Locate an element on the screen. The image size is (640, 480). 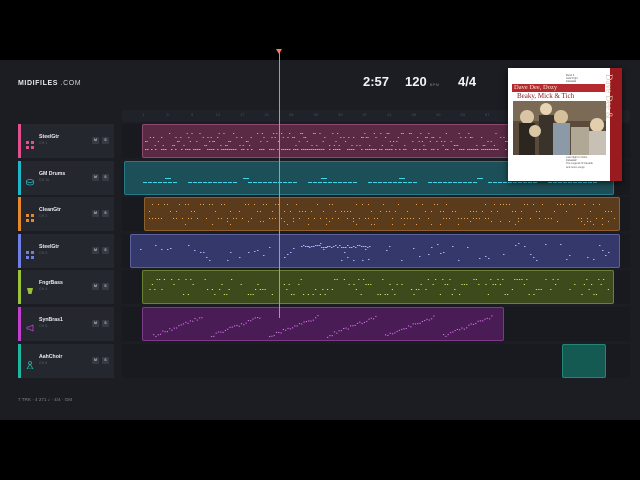
track-channel: CH 6 is located at coordinates (43, 363).